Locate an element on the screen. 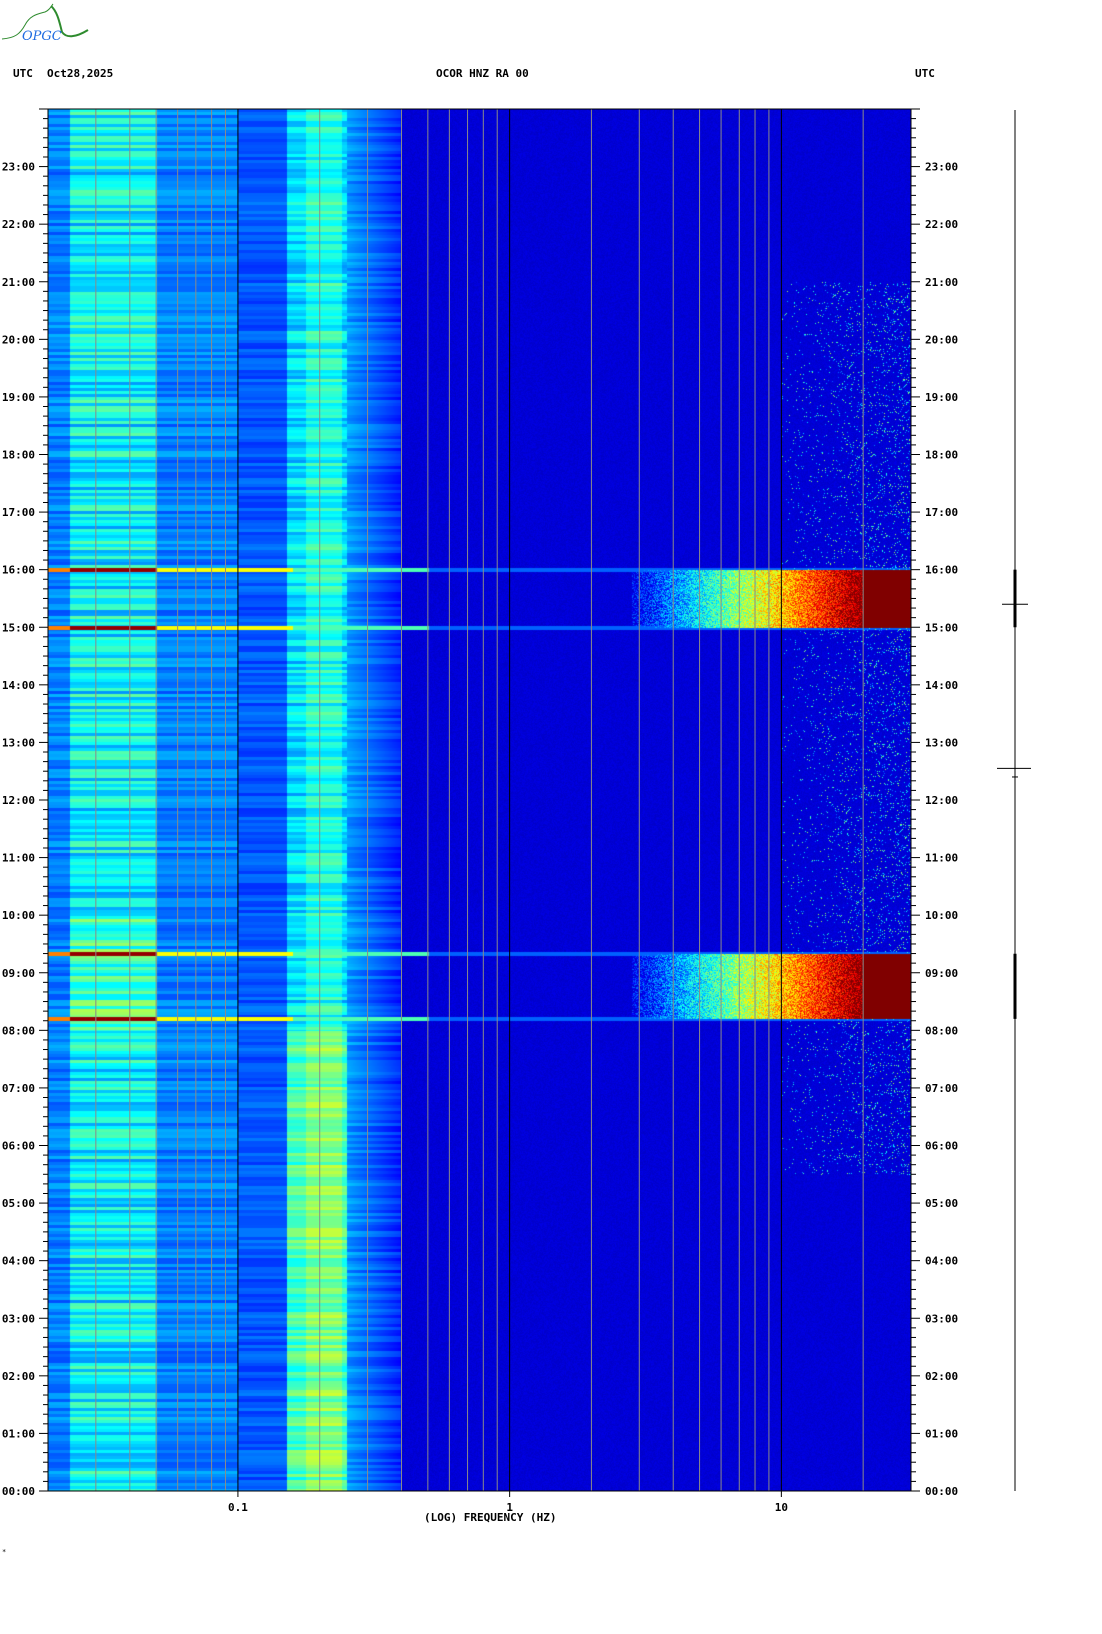  left-time-label: 04:00 is located at coordinates (18, 1261).